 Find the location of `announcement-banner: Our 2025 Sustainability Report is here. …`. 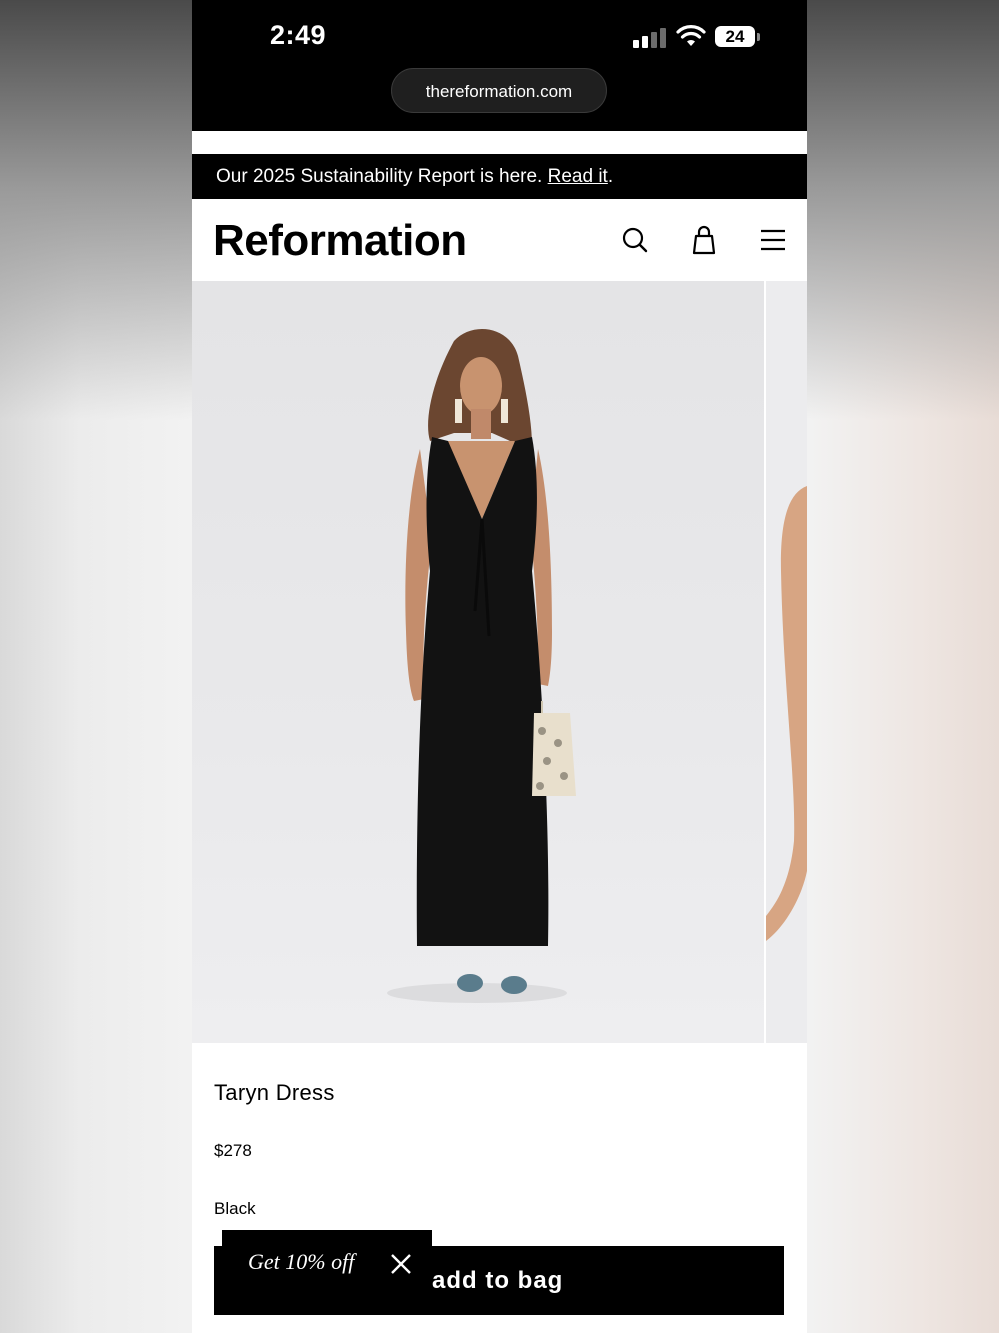

announcement-banner: Our 2025 Sustainability Report is here. … is located at coordinates (499, 176).